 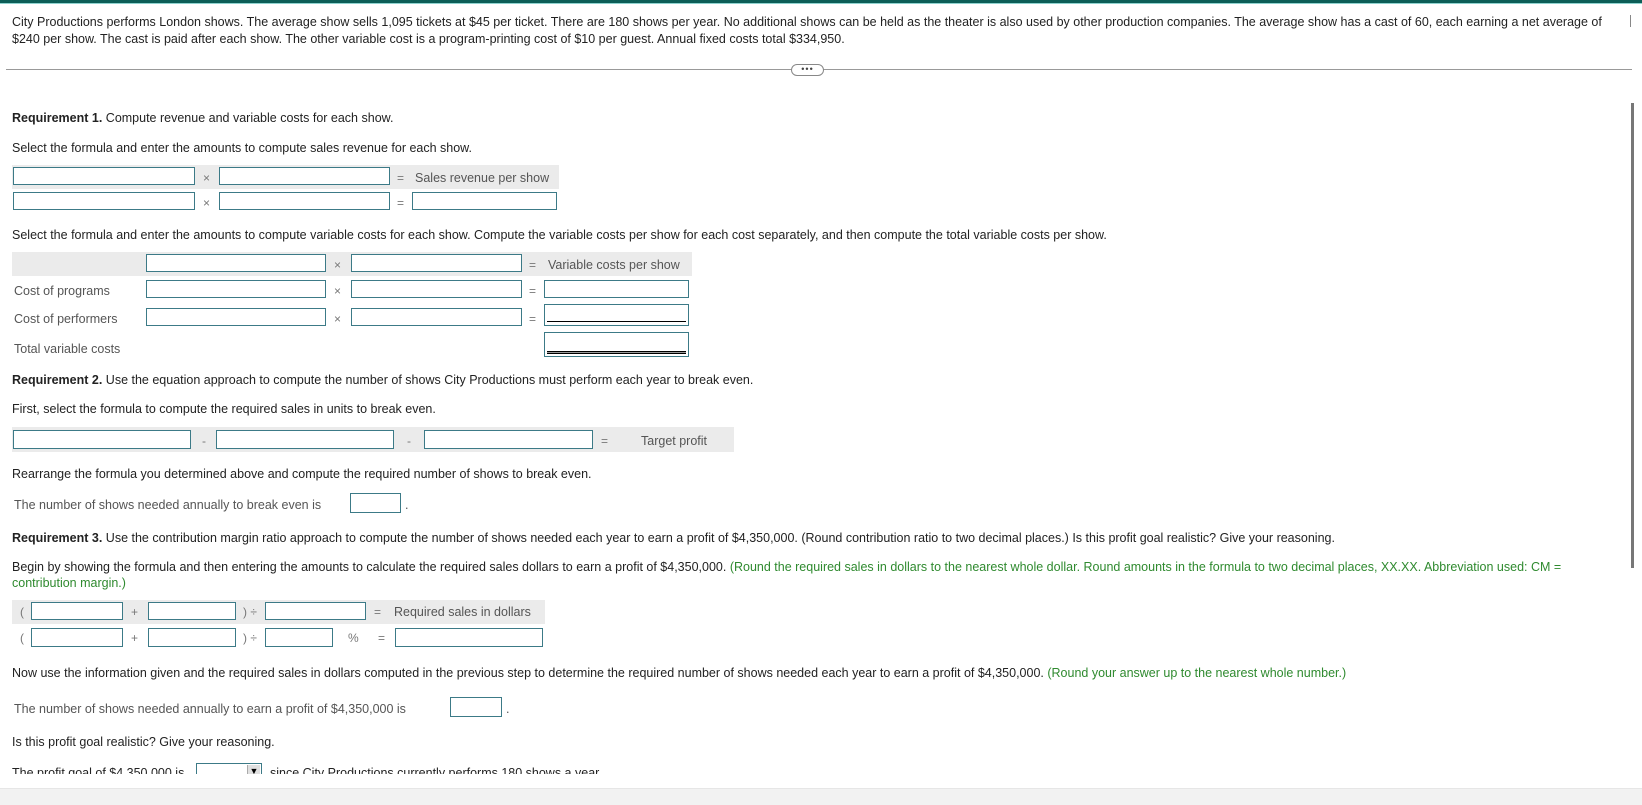 I want to click on sales-revenue-header: Sales revenue per show, so click(x=482, y=178).